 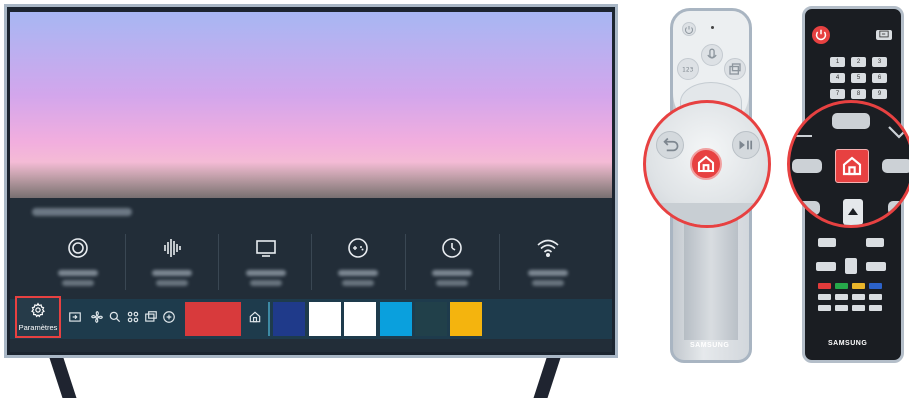 I want to click on number-pad-button: 123, so click(x=688, y=69).